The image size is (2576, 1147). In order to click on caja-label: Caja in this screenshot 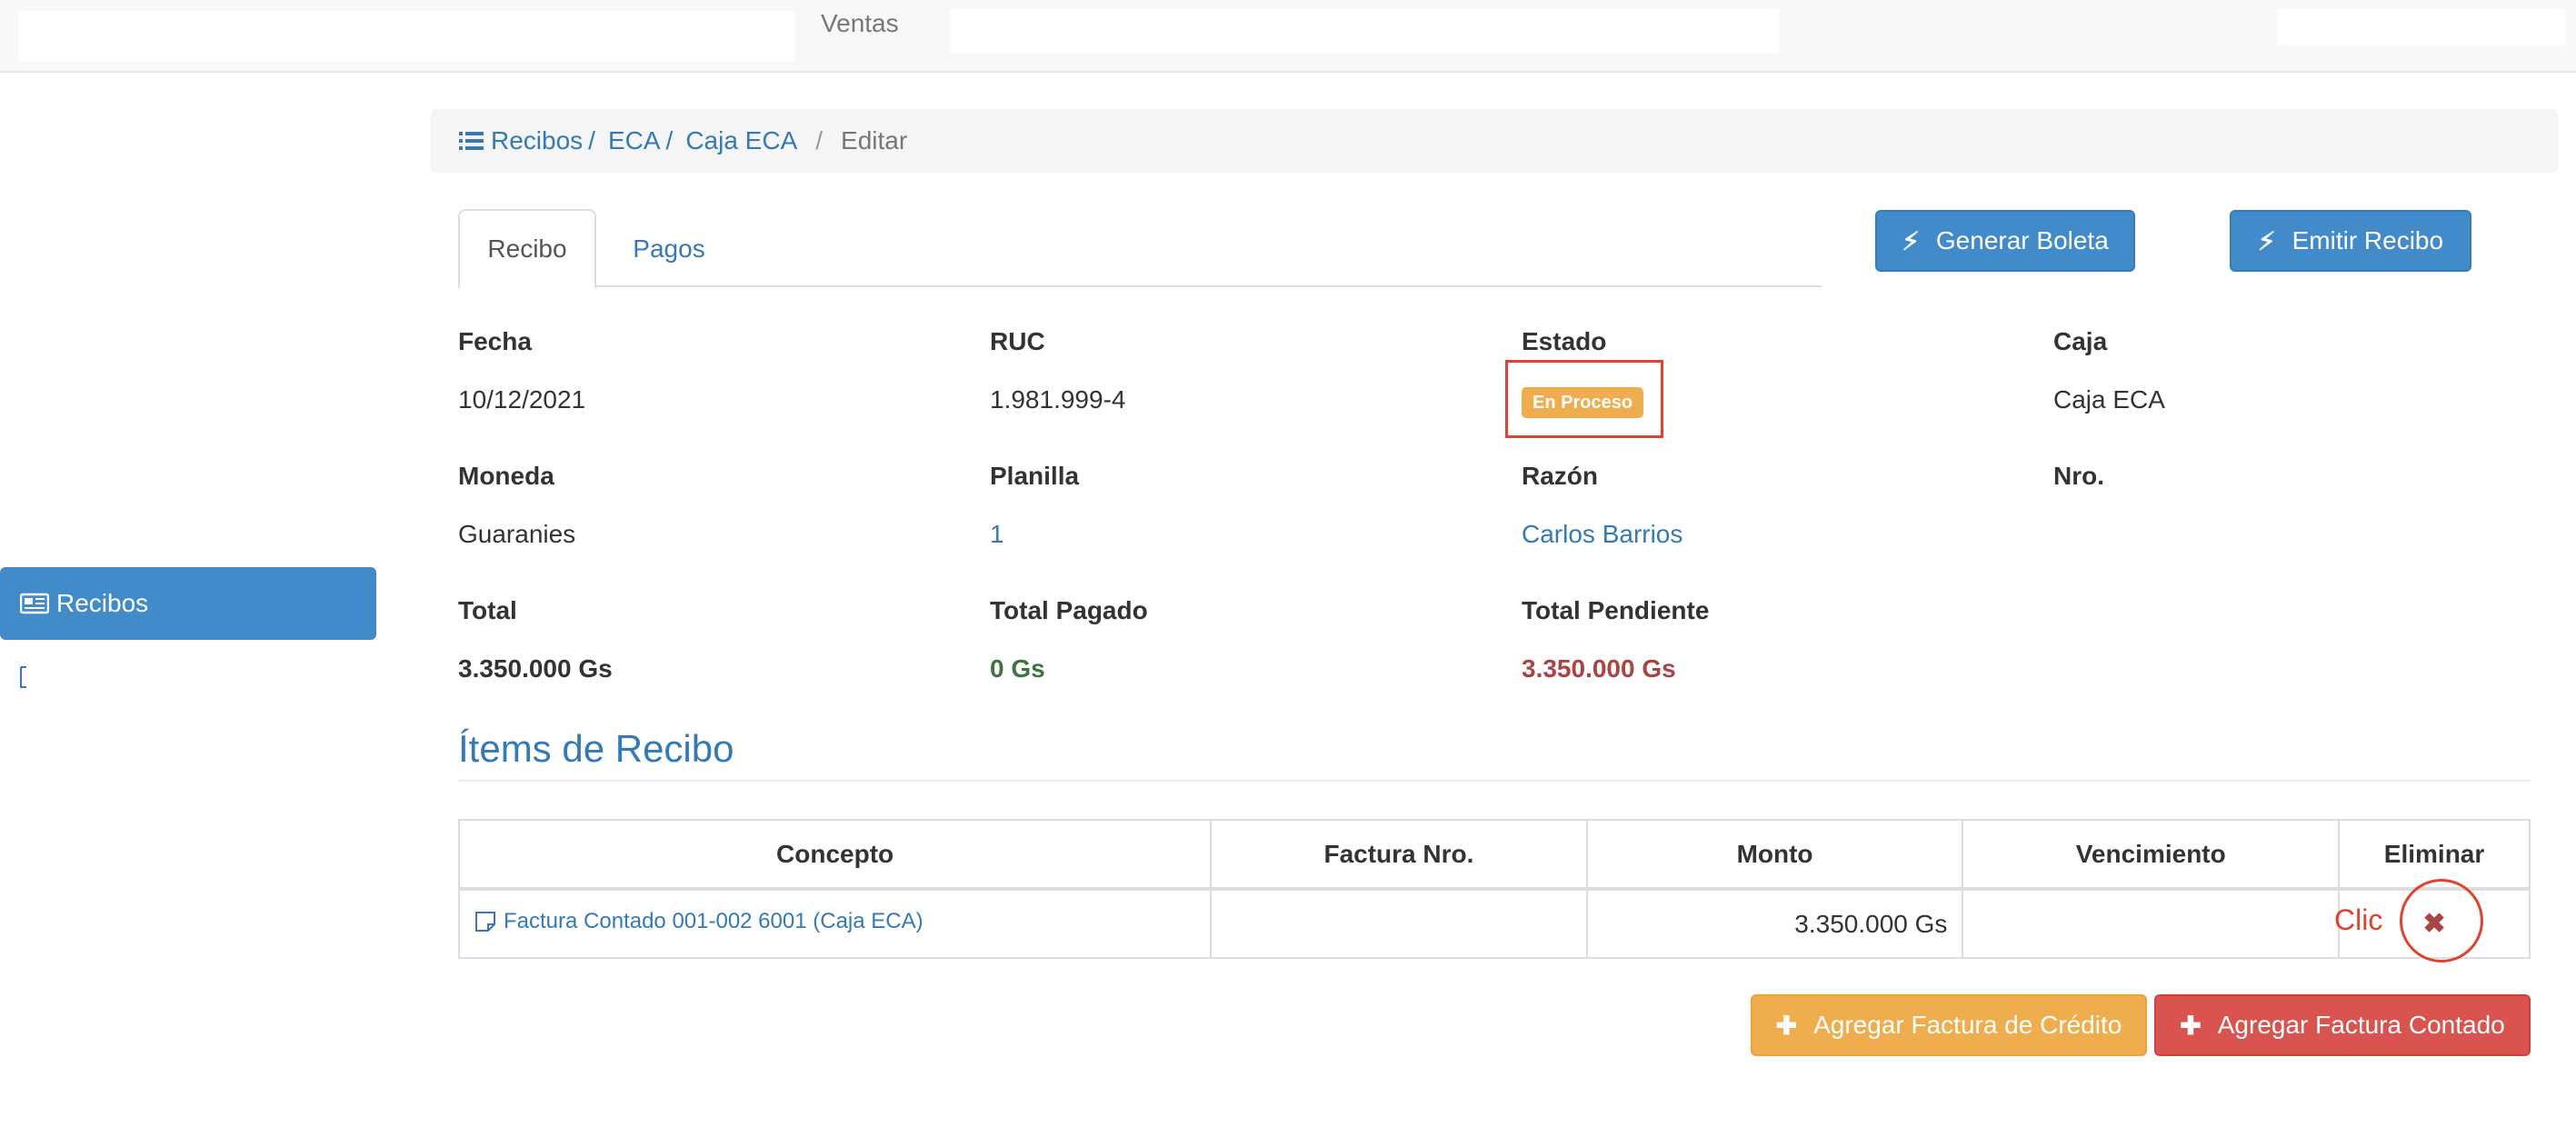, I will do `click(2080, 341)`.